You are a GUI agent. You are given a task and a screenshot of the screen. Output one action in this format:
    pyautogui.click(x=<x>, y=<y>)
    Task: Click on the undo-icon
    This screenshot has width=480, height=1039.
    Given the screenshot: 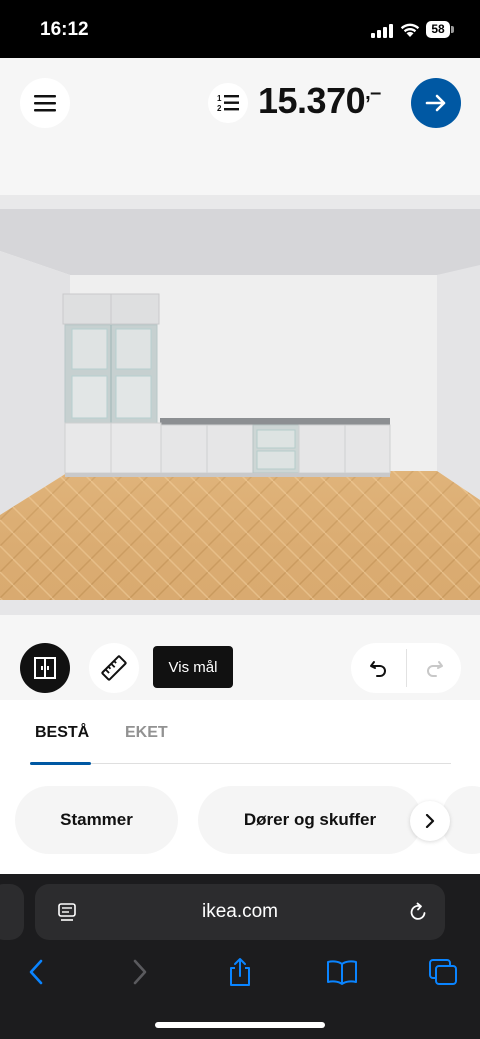 What is the action you would take?
    pyautogui.click(x=377, y=669)
    